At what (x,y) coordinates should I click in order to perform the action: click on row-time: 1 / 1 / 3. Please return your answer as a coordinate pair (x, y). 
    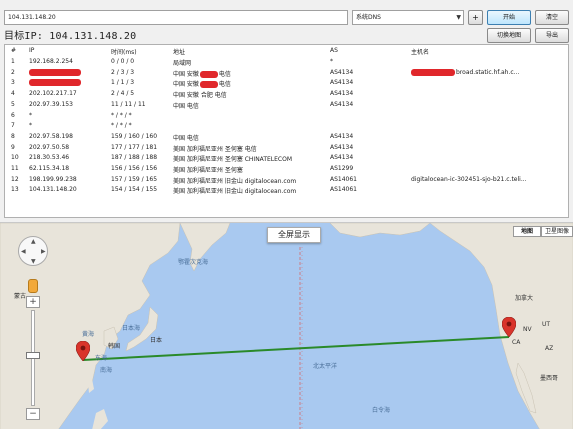
    Looking at the image, I should click on (123, 83).